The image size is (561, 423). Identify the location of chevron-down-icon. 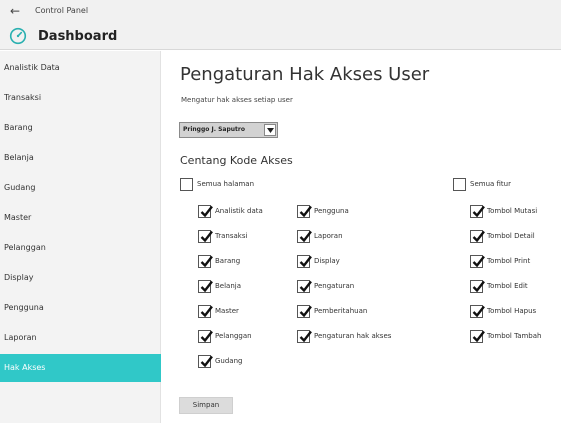
(270, 130).